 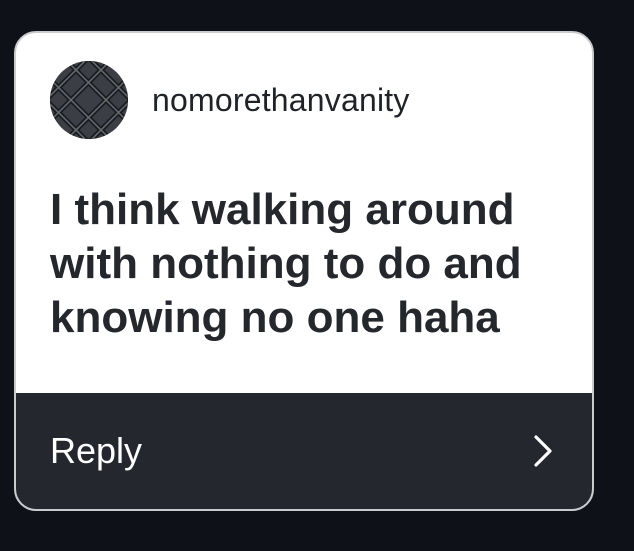 I want to click on chevron-right-icon, so click(x=543, y=451).